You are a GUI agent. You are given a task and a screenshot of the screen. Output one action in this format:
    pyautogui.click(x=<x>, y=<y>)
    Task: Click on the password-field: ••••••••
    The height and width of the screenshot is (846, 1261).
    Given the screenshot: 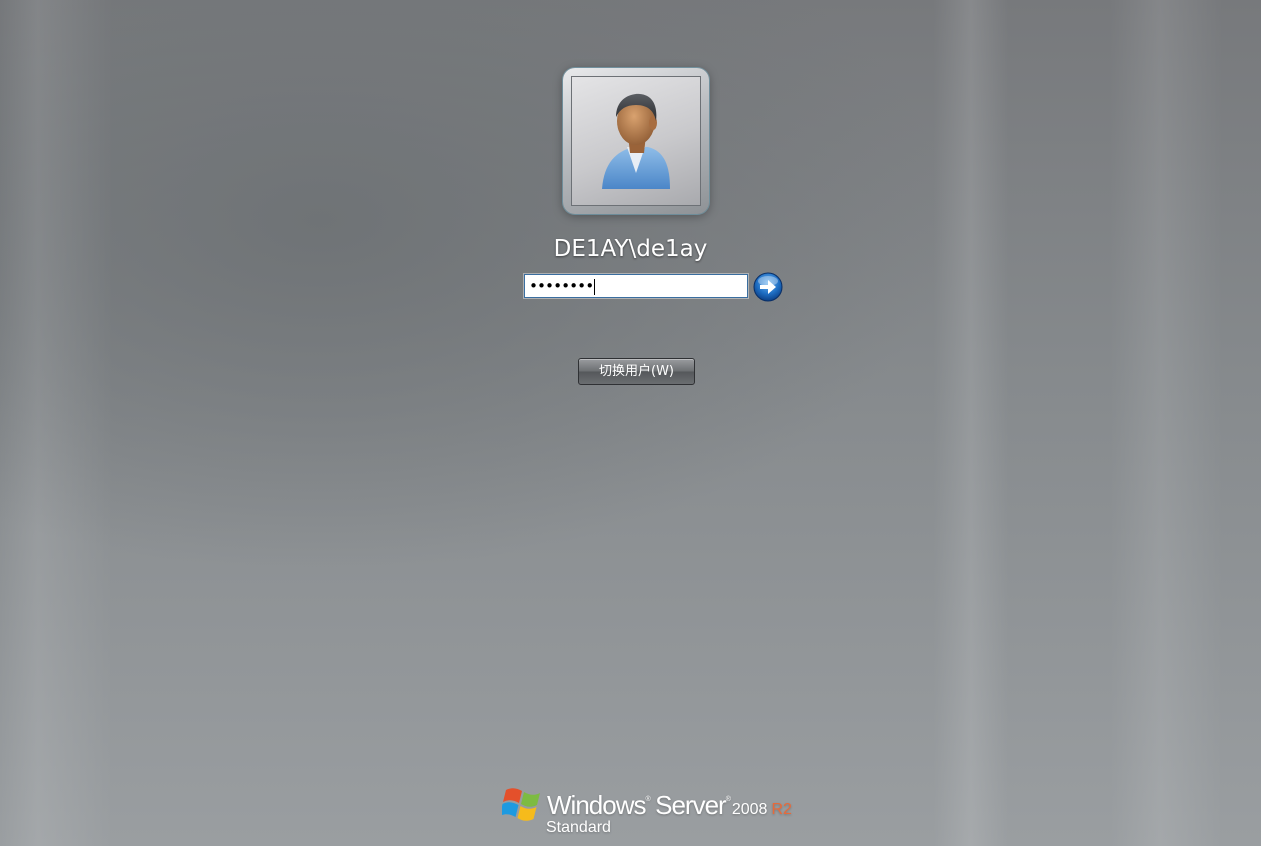 What is the action you would take?
    pyautogui.click(x=636, y=286)
    